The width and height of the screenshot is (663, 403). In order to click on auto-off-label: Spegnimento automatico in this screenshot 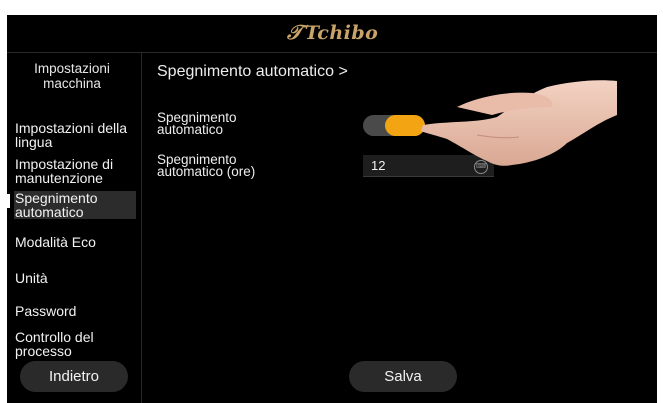, I will do `click(197, 123)`.